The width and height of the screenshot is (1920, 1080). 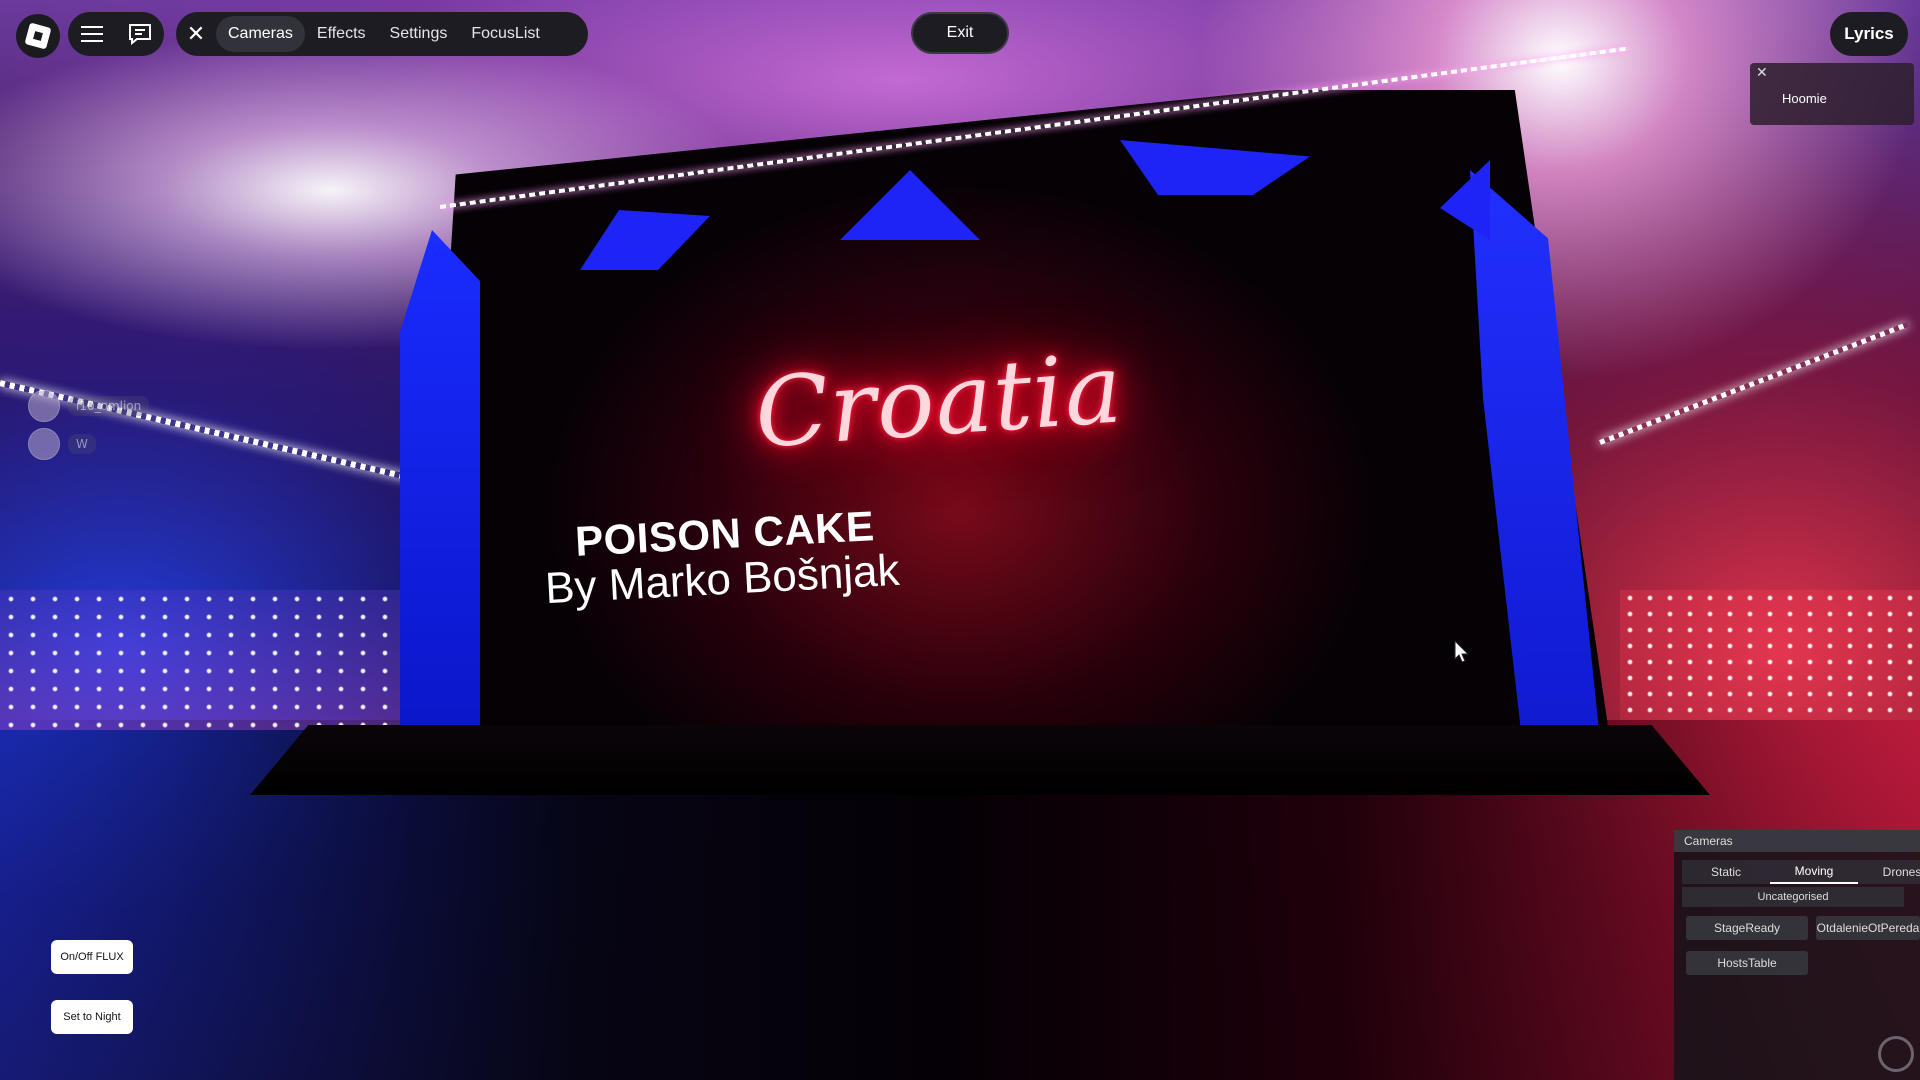 What do you see at coordinates (82, 444) in the screenshot?
I see `player-name: W` at bounding box center [82, 444].